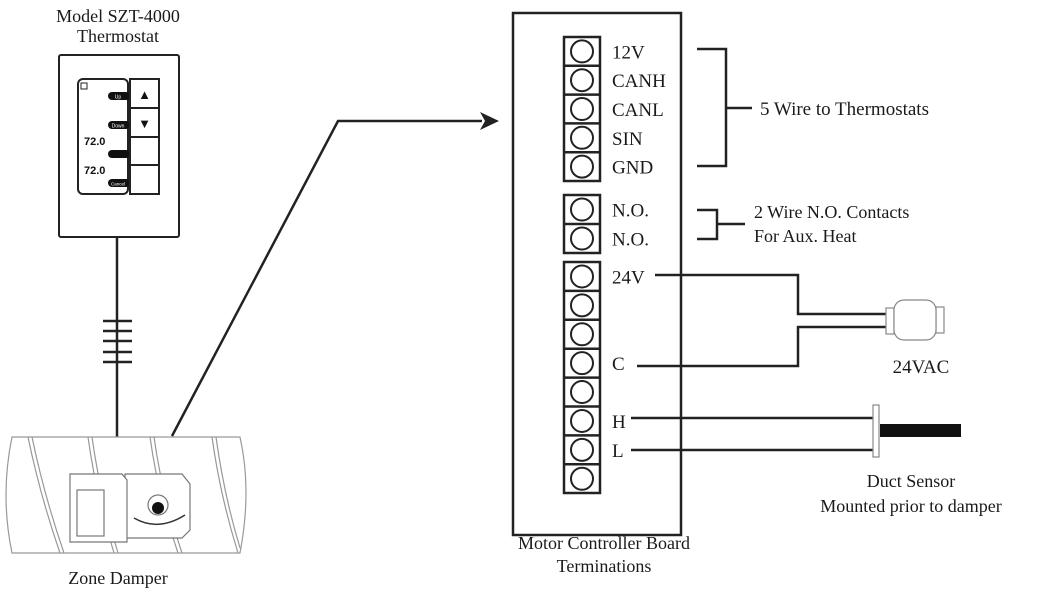 This screenshot has width=1043, height=590. Describe the element at coordinates (144, 94) in the screenshot. I see `up-arrow-icon: ▲` at that location.